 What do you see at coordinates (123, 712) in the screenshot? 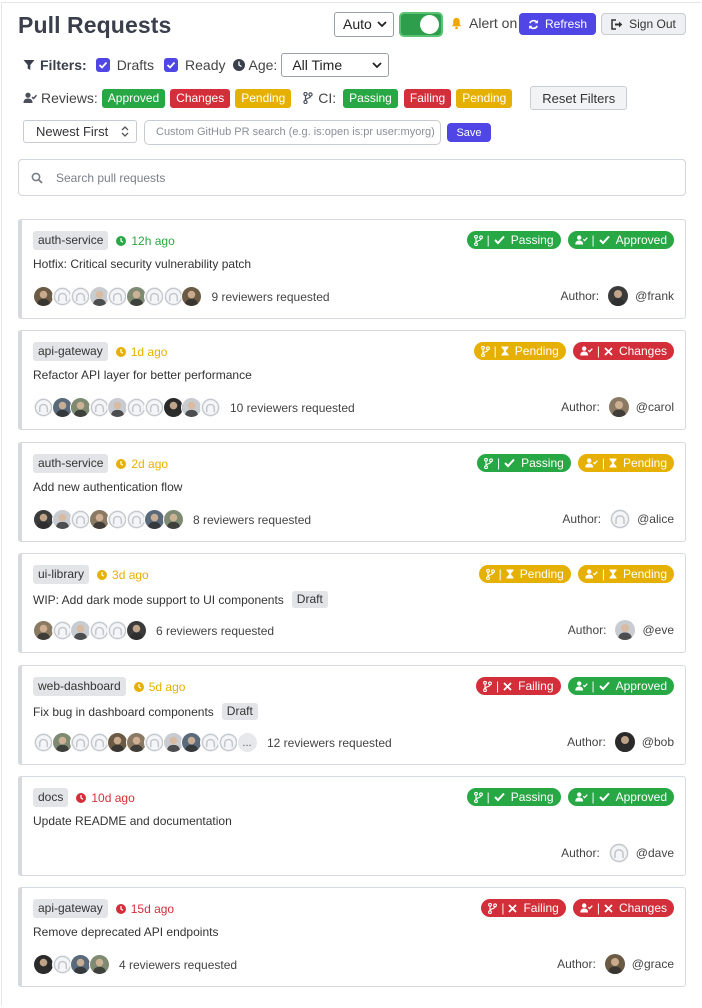
I see `pr-title: Fix bug in dashboard components` at bounding box center [123, 712].